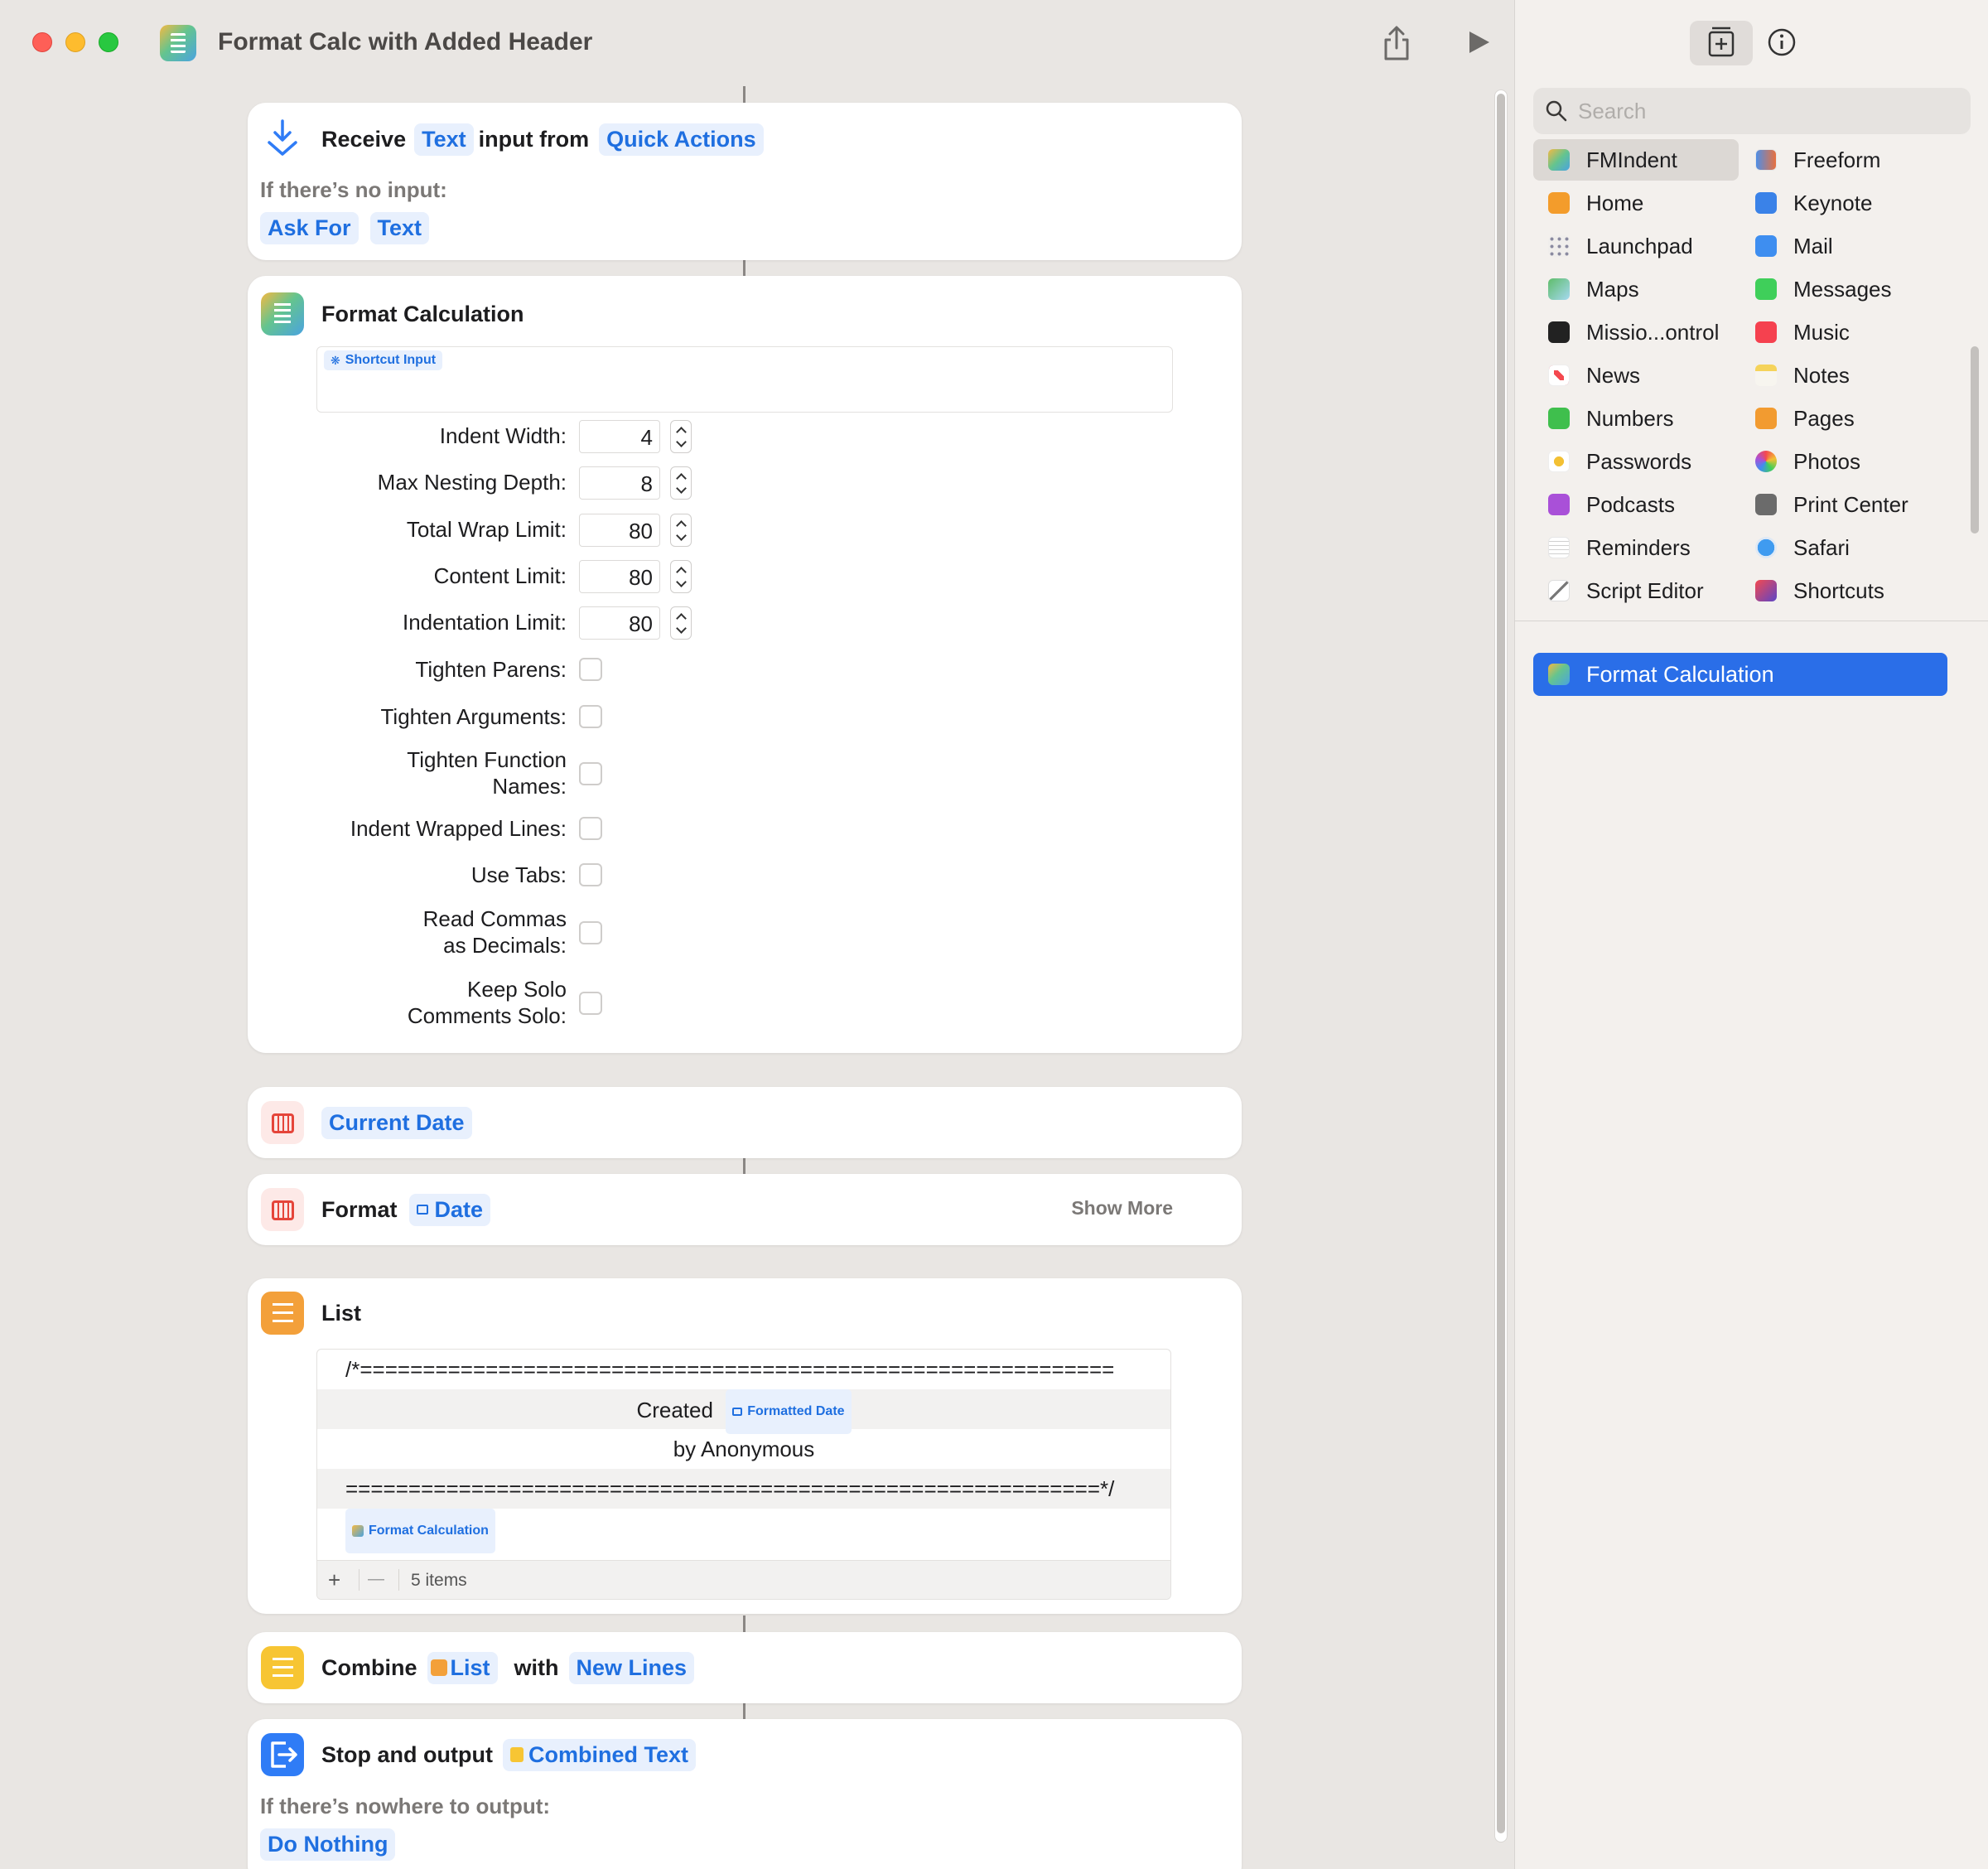  What do you see at coordinates (473, 716) in the screenshot?
I see `tighten-arguments-label: Tighten Arguments:` at bounding box center [473, 716].